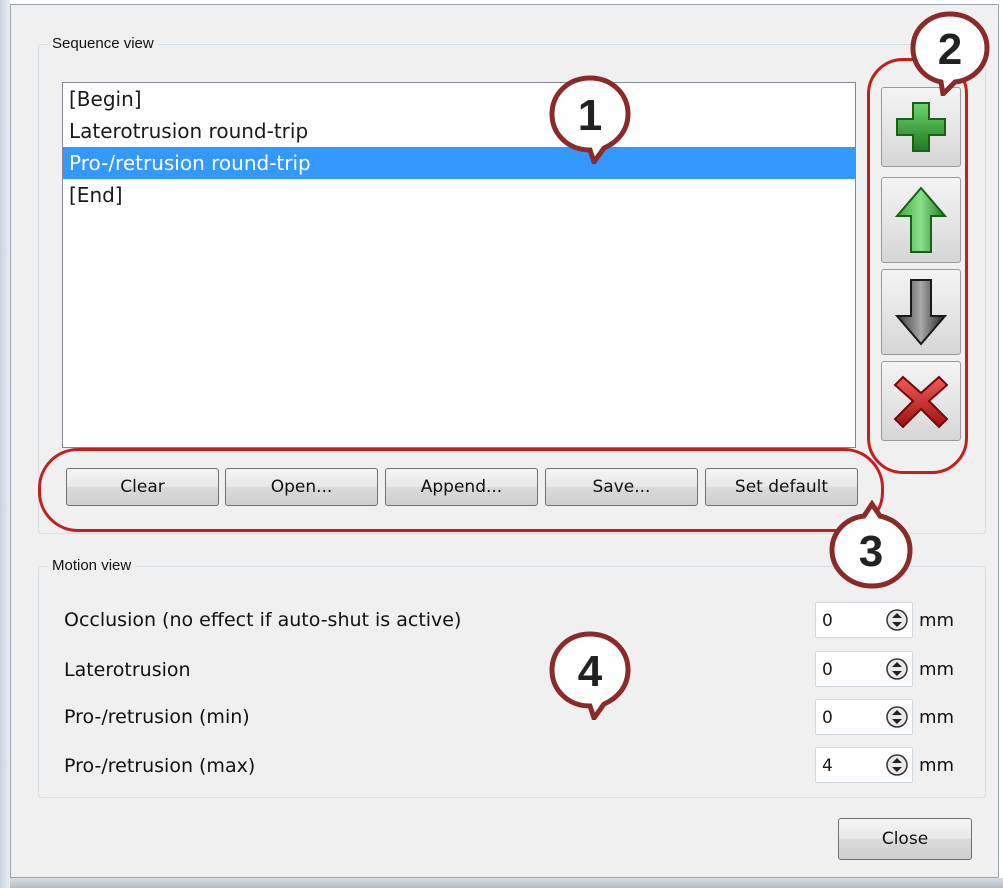  I want to click on sequence-item-end: [End], so click(459, 195).